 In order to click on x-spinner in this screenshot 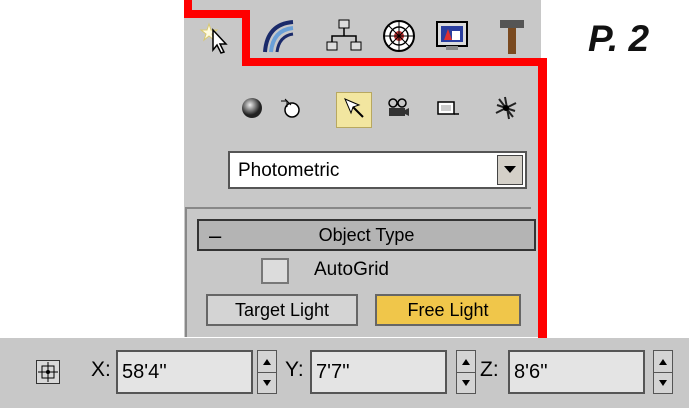, I will do `click(267, 372)`.